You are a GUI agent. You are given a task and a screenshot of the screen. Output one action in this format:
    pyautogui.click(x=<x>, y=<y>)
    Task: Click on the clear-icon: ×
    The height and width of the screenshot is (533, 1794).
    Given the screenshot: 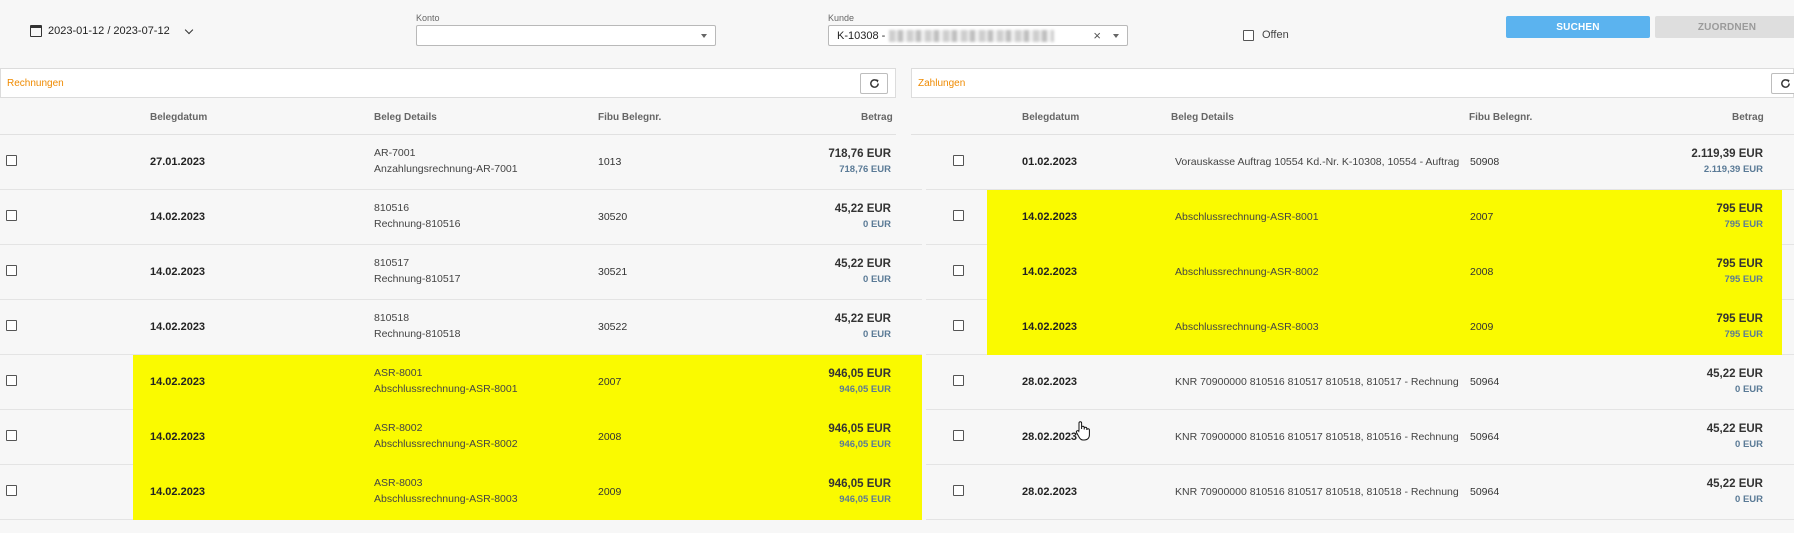 What is the action you would take?
    pyautogui.click(x=1097, y=35)
    